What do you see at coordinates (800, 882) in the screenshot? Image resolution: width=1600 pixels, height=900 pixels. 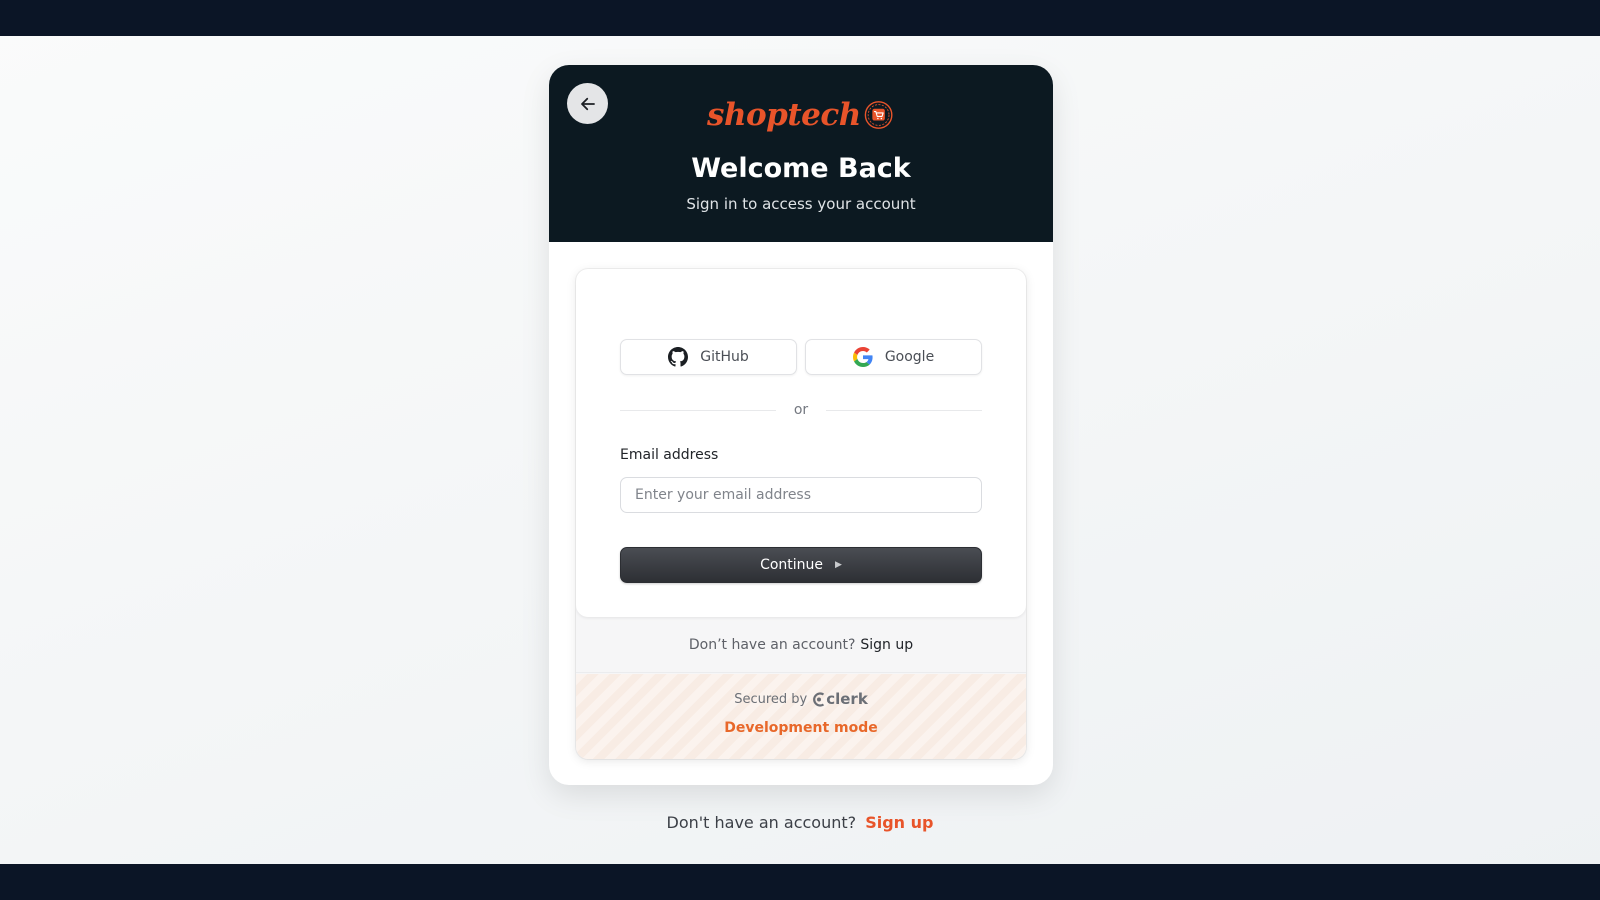 I see `bottom-bar` at bounding box center [800, 882].